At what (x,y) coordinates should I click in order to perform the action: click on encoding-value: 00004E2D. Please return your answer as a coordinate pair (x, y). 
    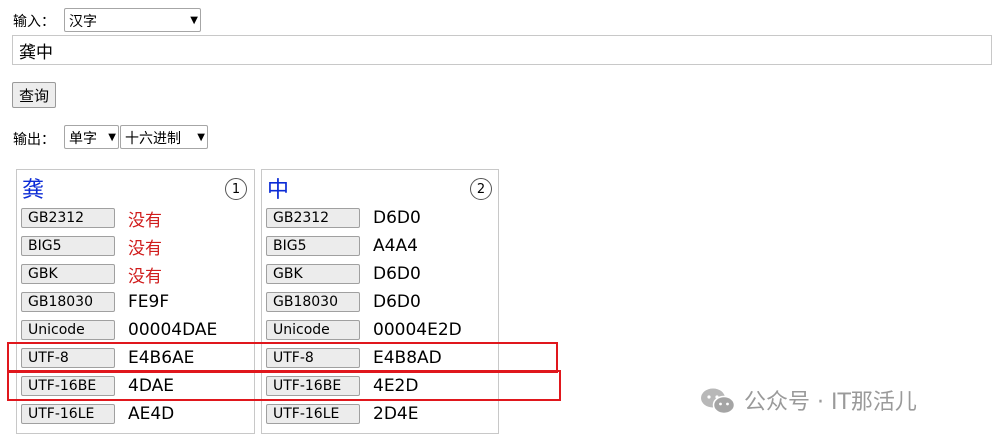
    Looking at the image, I should click on (417, 330).